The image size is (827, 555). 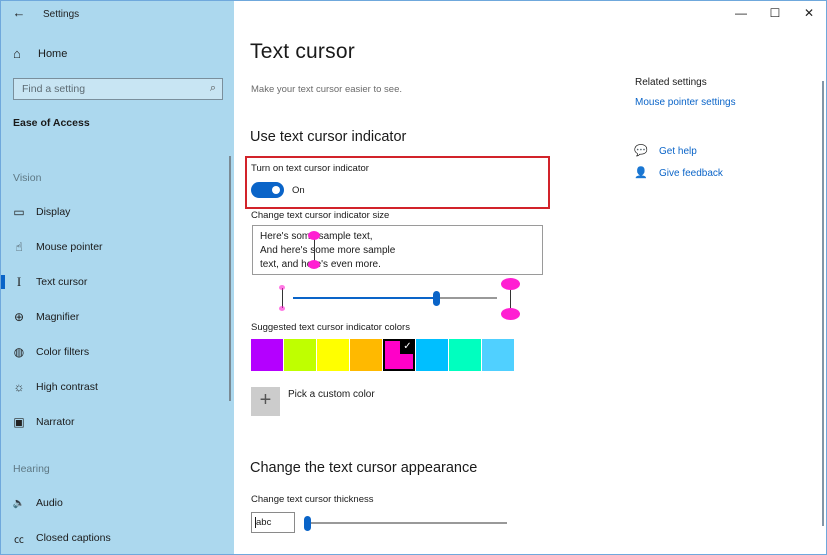 I want to click on cursor-stem, so click(x=282, y=298).